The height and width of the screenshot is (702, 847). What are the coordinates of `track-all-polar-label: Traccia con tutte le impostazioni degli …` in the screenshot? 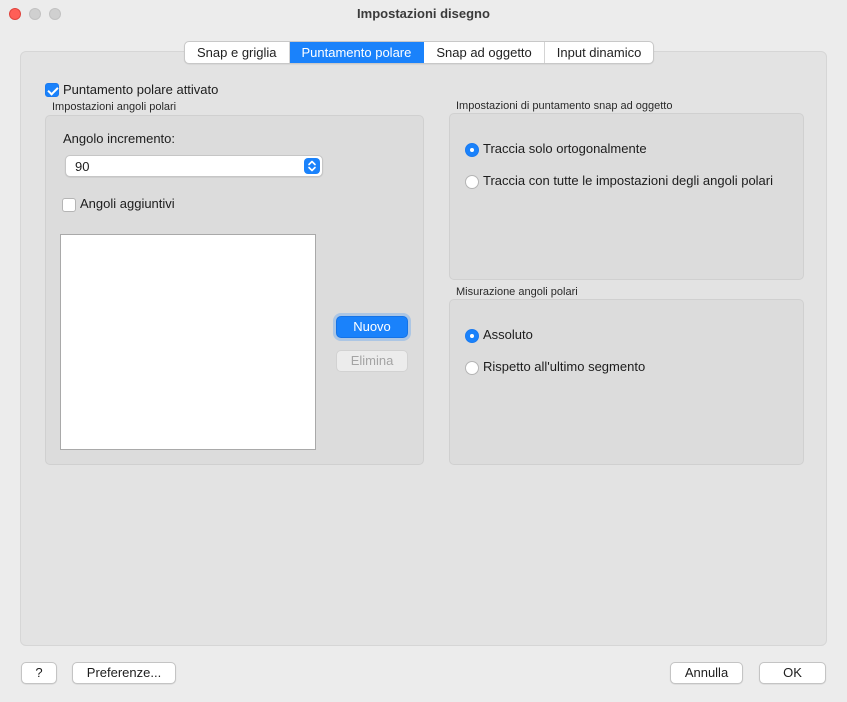 It's located at (628, 180).